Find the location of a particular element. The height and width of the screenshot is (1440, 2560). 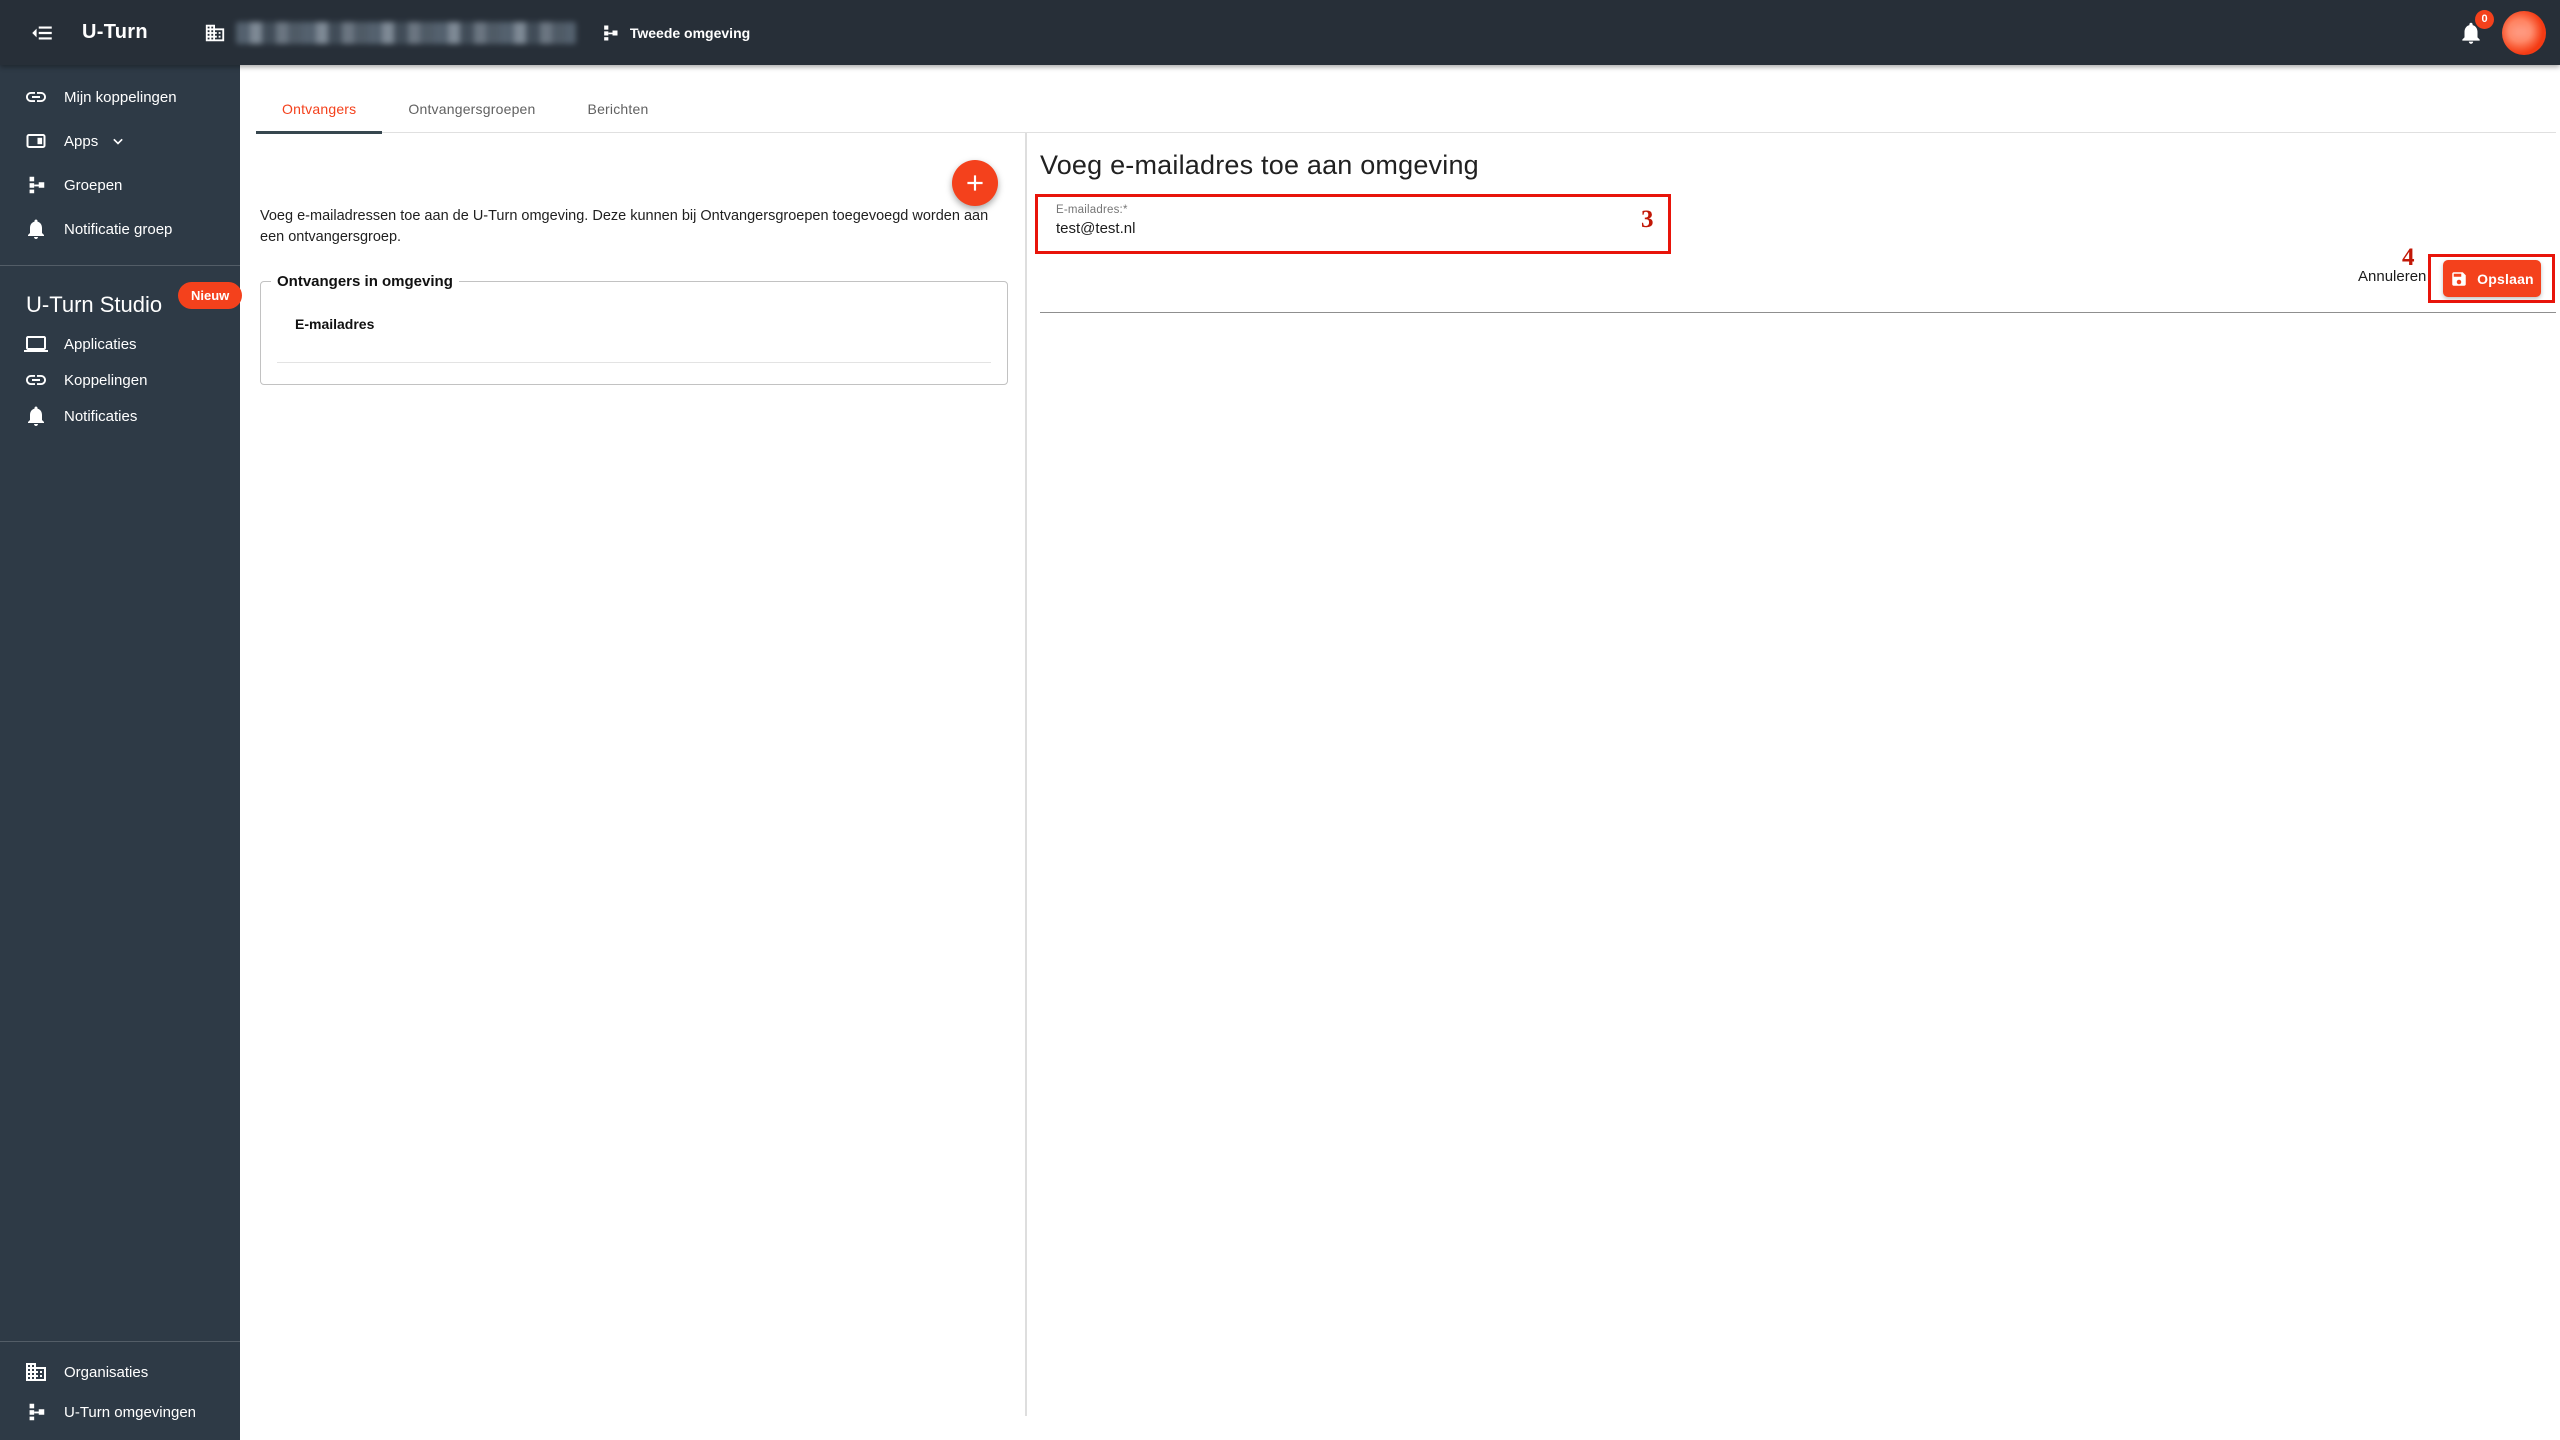

panel-divider is located at coordinates (1026, 774).